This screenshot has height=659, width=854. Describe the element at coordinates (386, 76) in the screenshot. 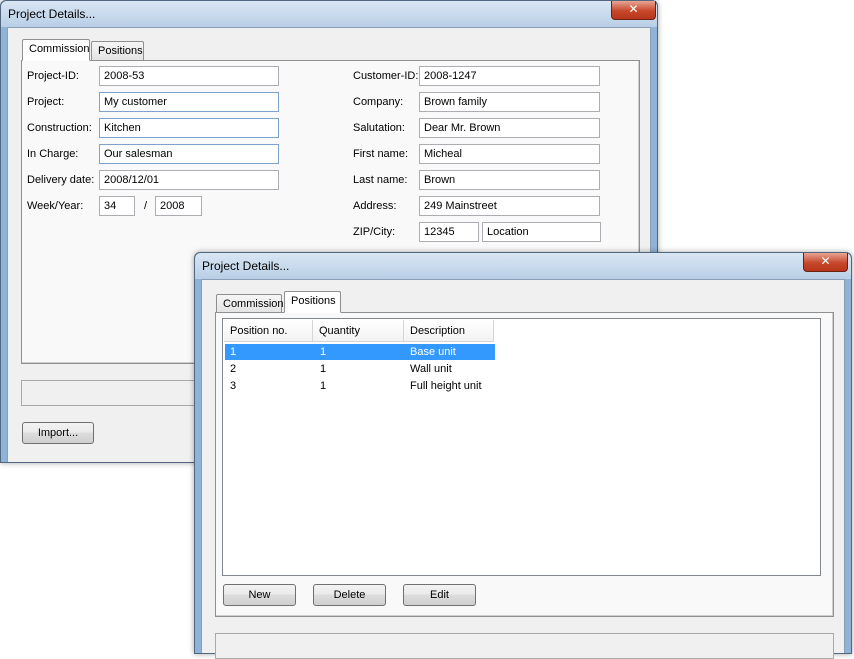

I see `customer-id-label: Customer-ID:` at that location.